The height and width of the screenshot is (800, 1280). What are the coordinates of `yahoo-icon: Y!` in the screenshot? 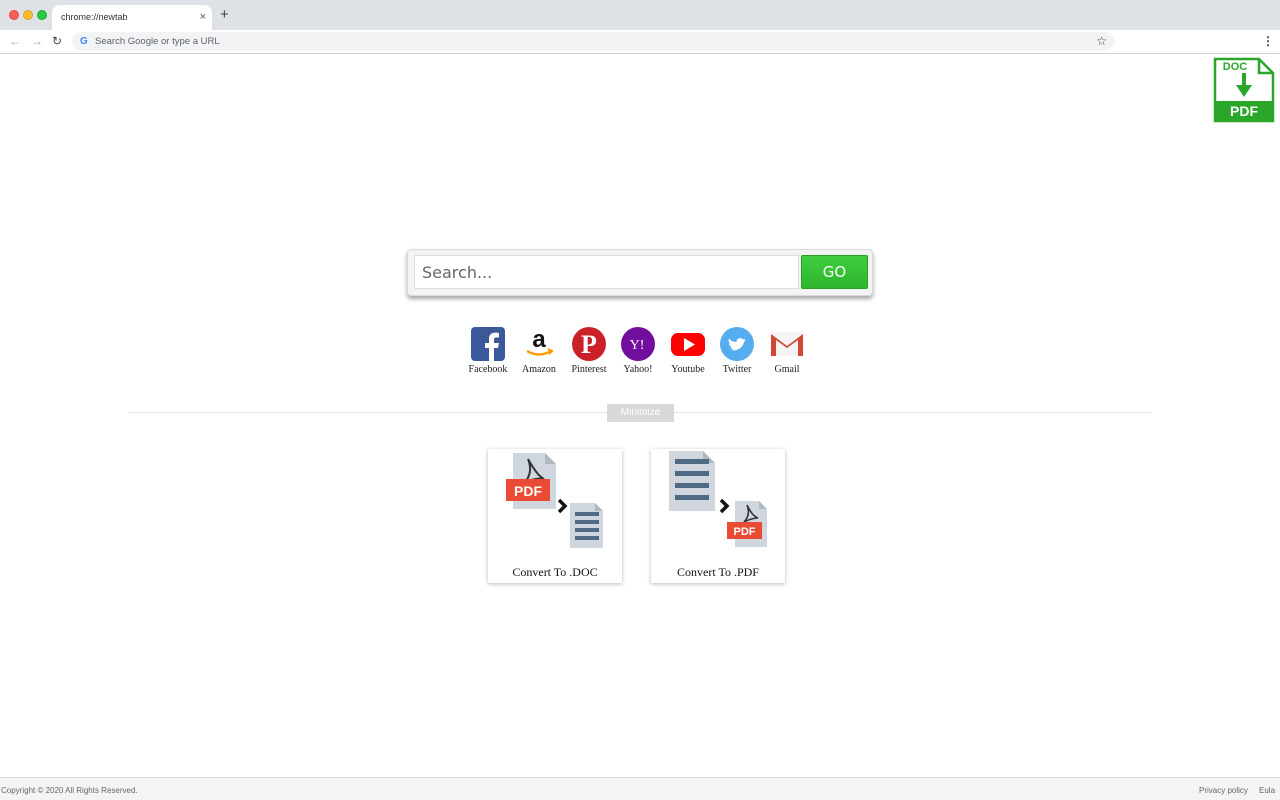 It's located at (638, 344).